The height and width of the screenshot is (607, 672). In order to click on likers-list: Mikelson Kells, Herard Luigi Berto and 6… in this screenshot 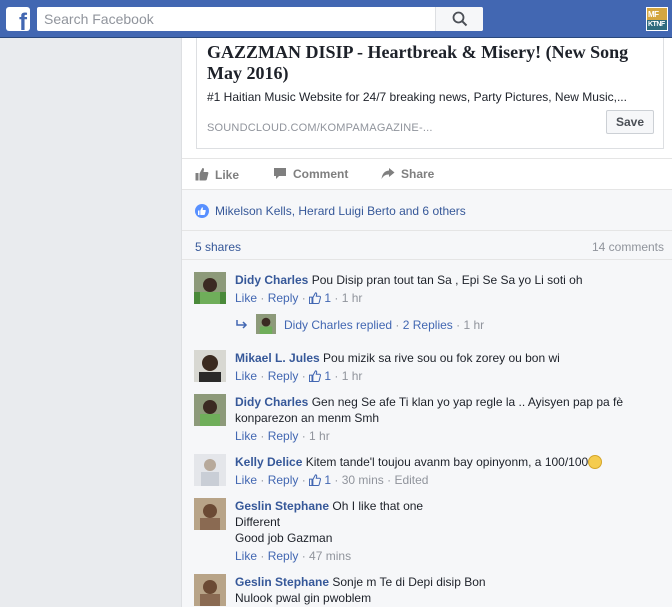, I will do `click(340, 211)`.